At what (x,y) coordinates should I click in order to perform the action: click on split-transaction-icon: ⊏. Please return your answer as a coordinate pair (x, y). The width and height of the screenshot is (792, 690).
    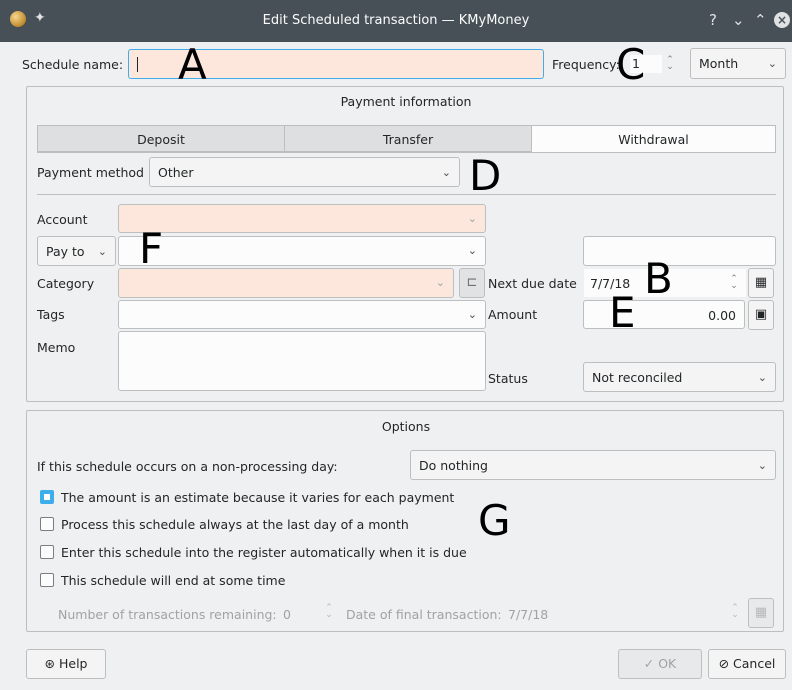
    Looking at the image, I should click on (472, 283).